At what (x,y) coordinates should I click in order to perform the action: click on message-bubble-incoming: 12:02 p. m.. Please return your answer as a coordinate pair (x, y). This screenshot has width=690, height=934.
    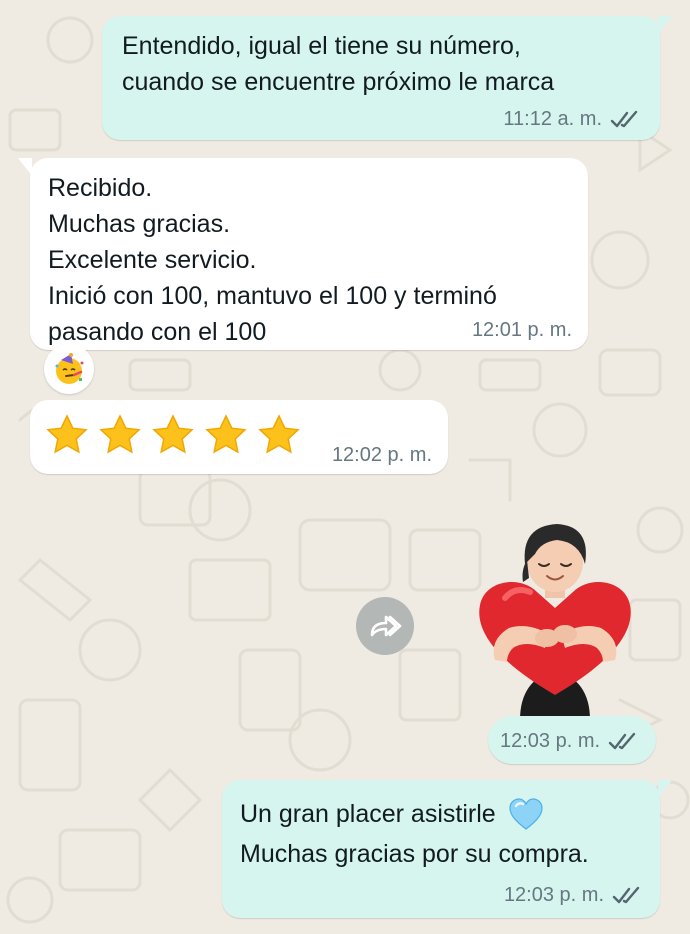
    Looking at the image, I should click on (239, 437).